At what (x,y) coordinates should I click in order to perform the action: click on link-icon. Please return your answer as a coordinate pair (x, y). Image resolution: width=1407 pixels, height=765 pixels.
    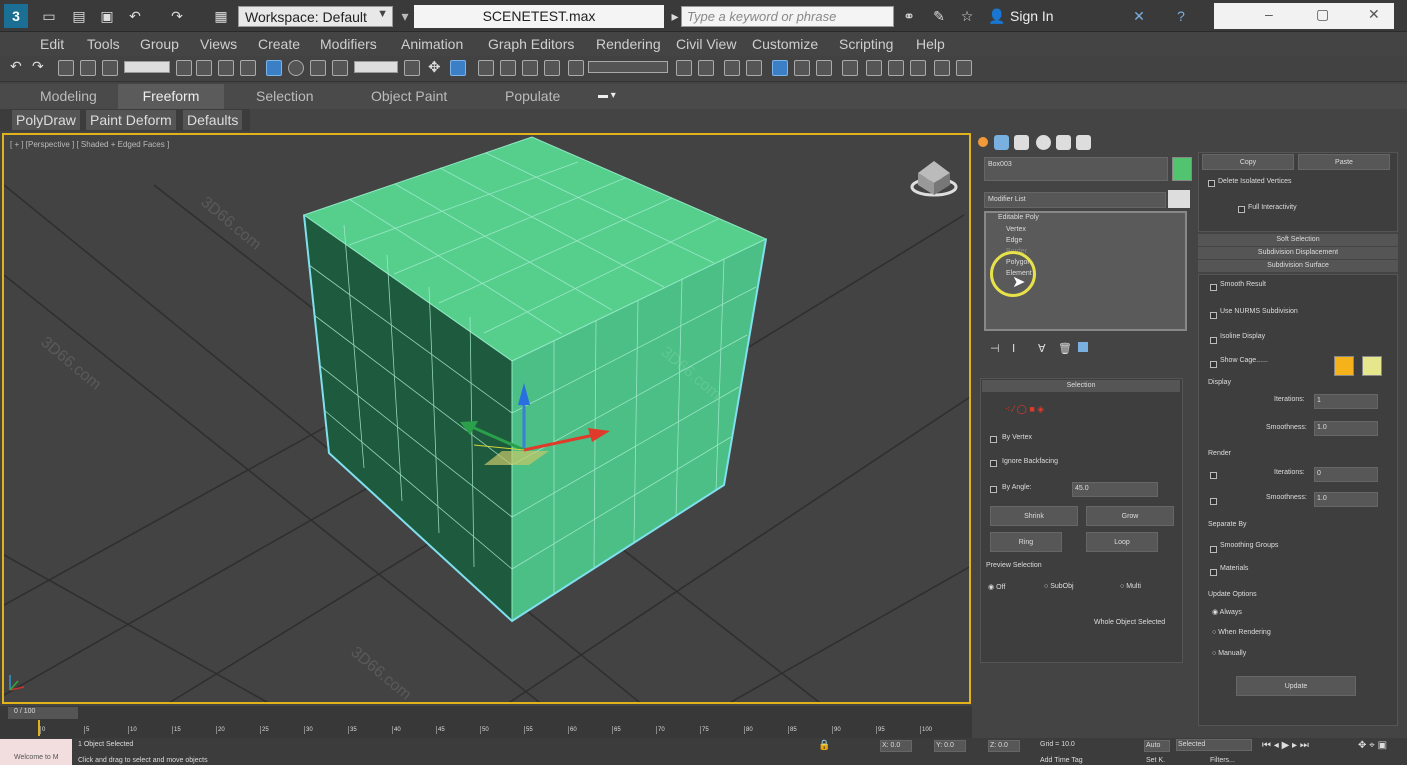
    Looking at the image, I should click on (66, 68).